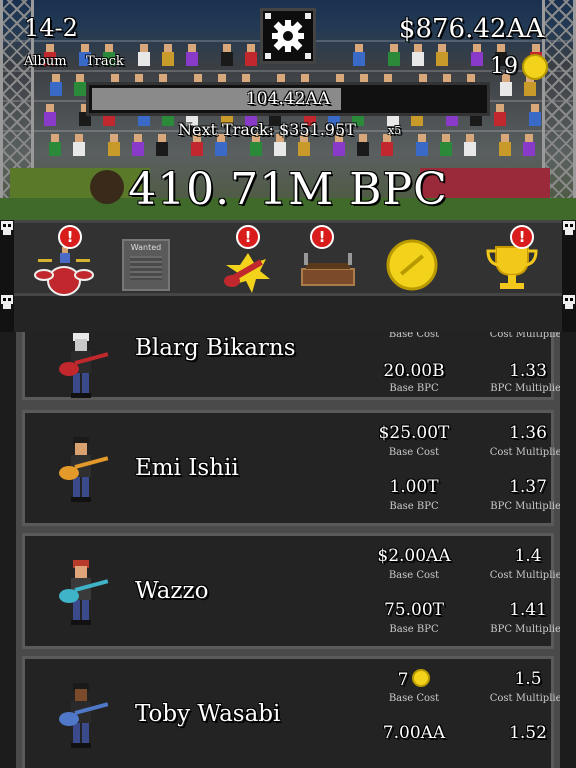  What do you see at coordinates (267, 129) in the screenshot?
I see `next-track-cost: Next Track: $351.95T` at bounding box center [267, 129].